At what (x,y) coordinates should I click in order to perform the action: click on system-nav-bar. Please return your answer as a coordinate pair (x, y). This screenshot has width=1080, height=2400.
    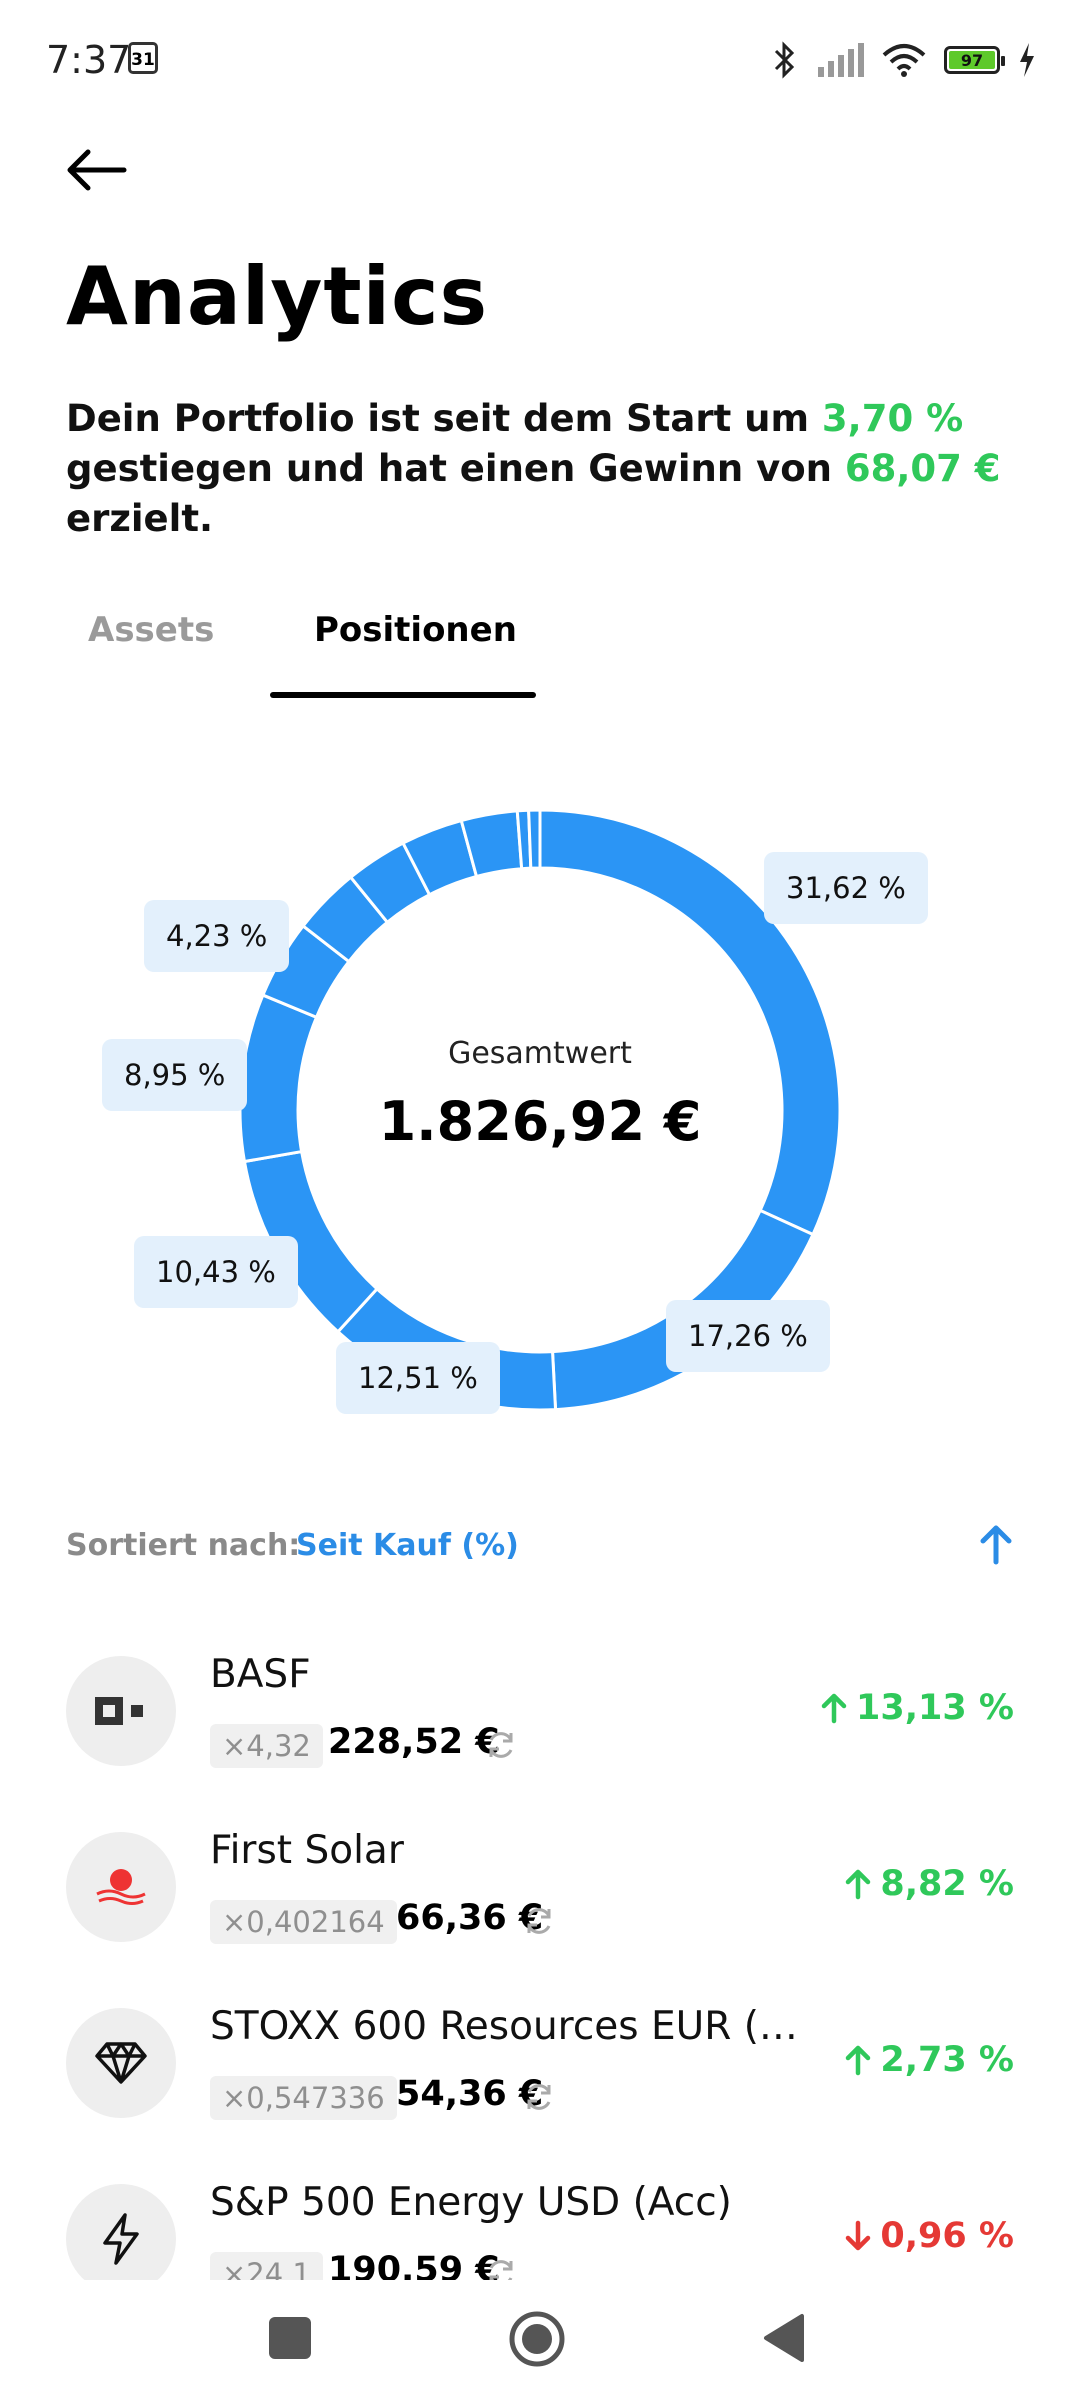
    Looking at the image, I should click on (540, 2340).